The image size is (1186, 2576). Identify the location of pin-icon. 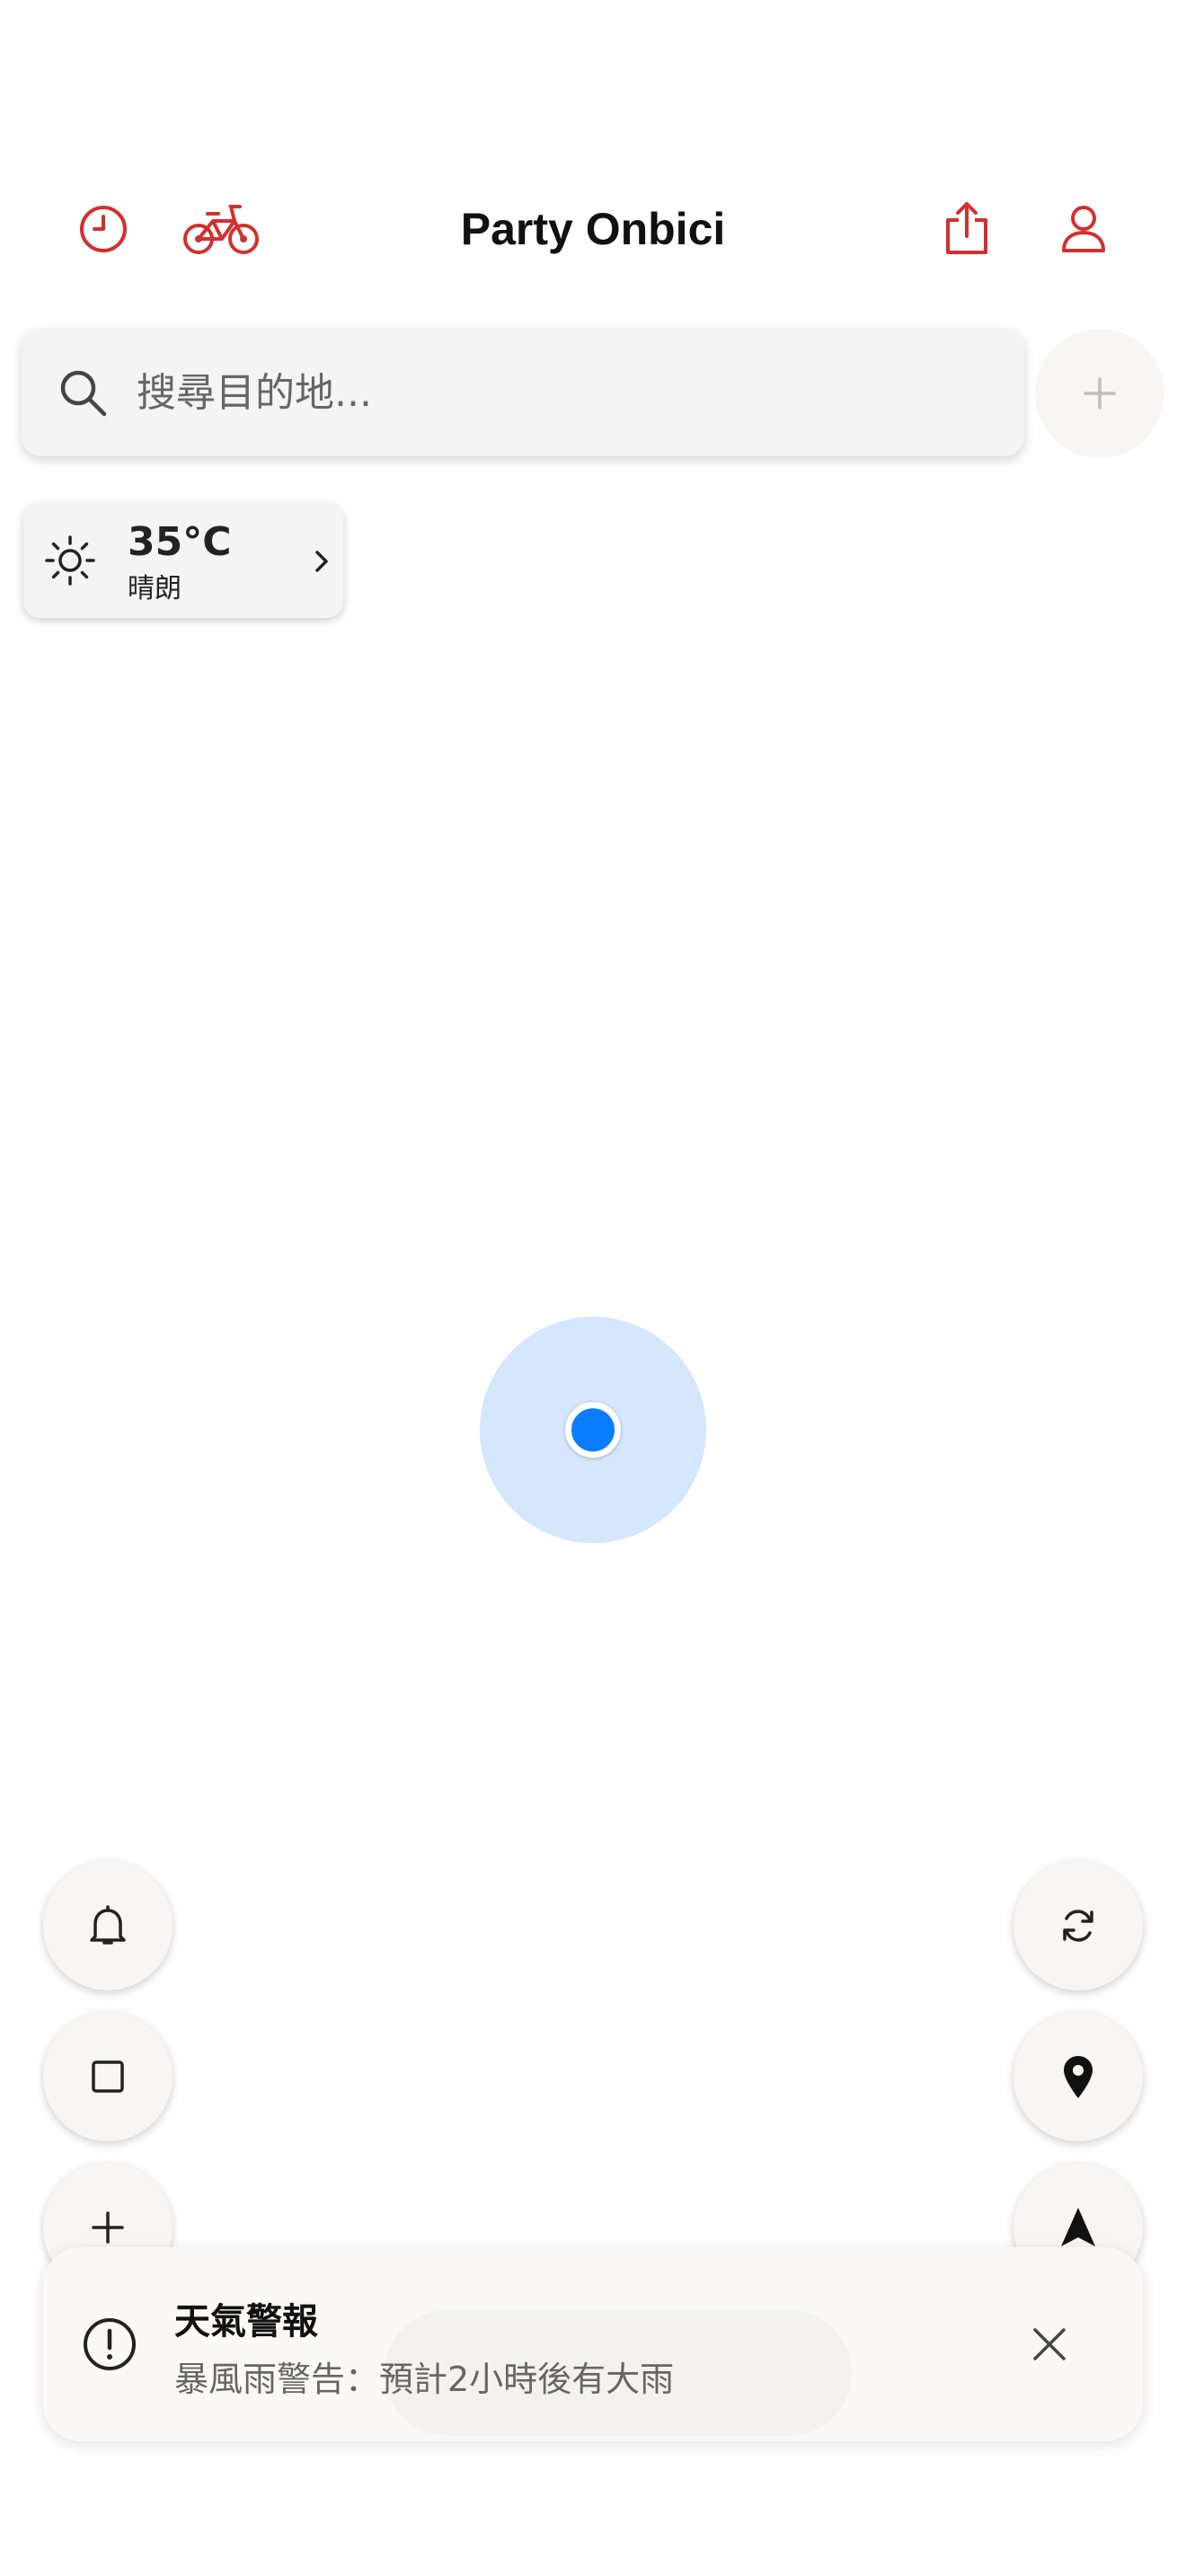
(1078, 2077).